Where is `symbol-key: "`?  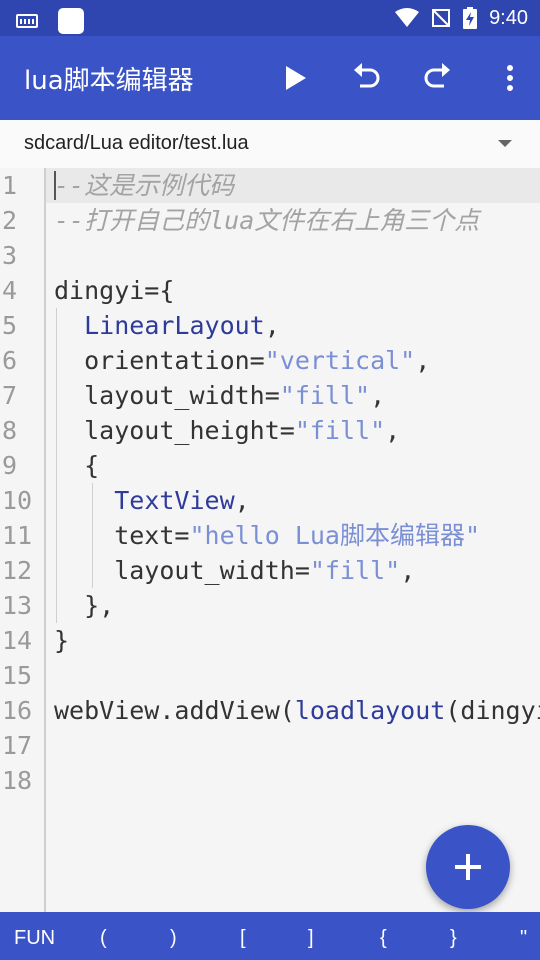
symbol-key: " is located at coordinates (523, 936).